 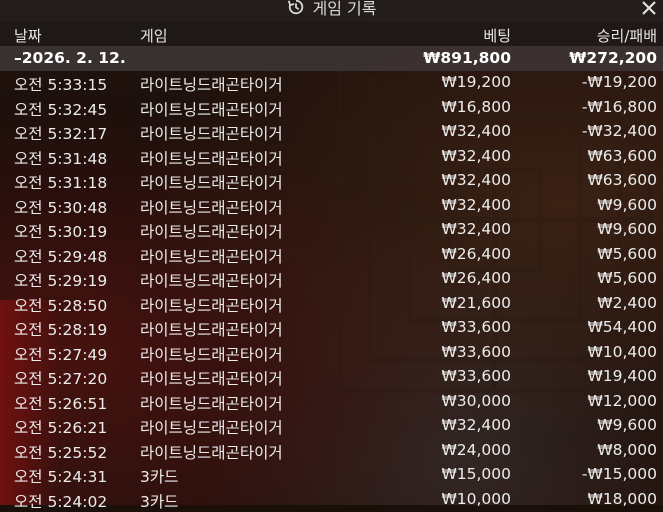 I want to click on row-time: 오전 5:30:48, so click(x=61, y=207).